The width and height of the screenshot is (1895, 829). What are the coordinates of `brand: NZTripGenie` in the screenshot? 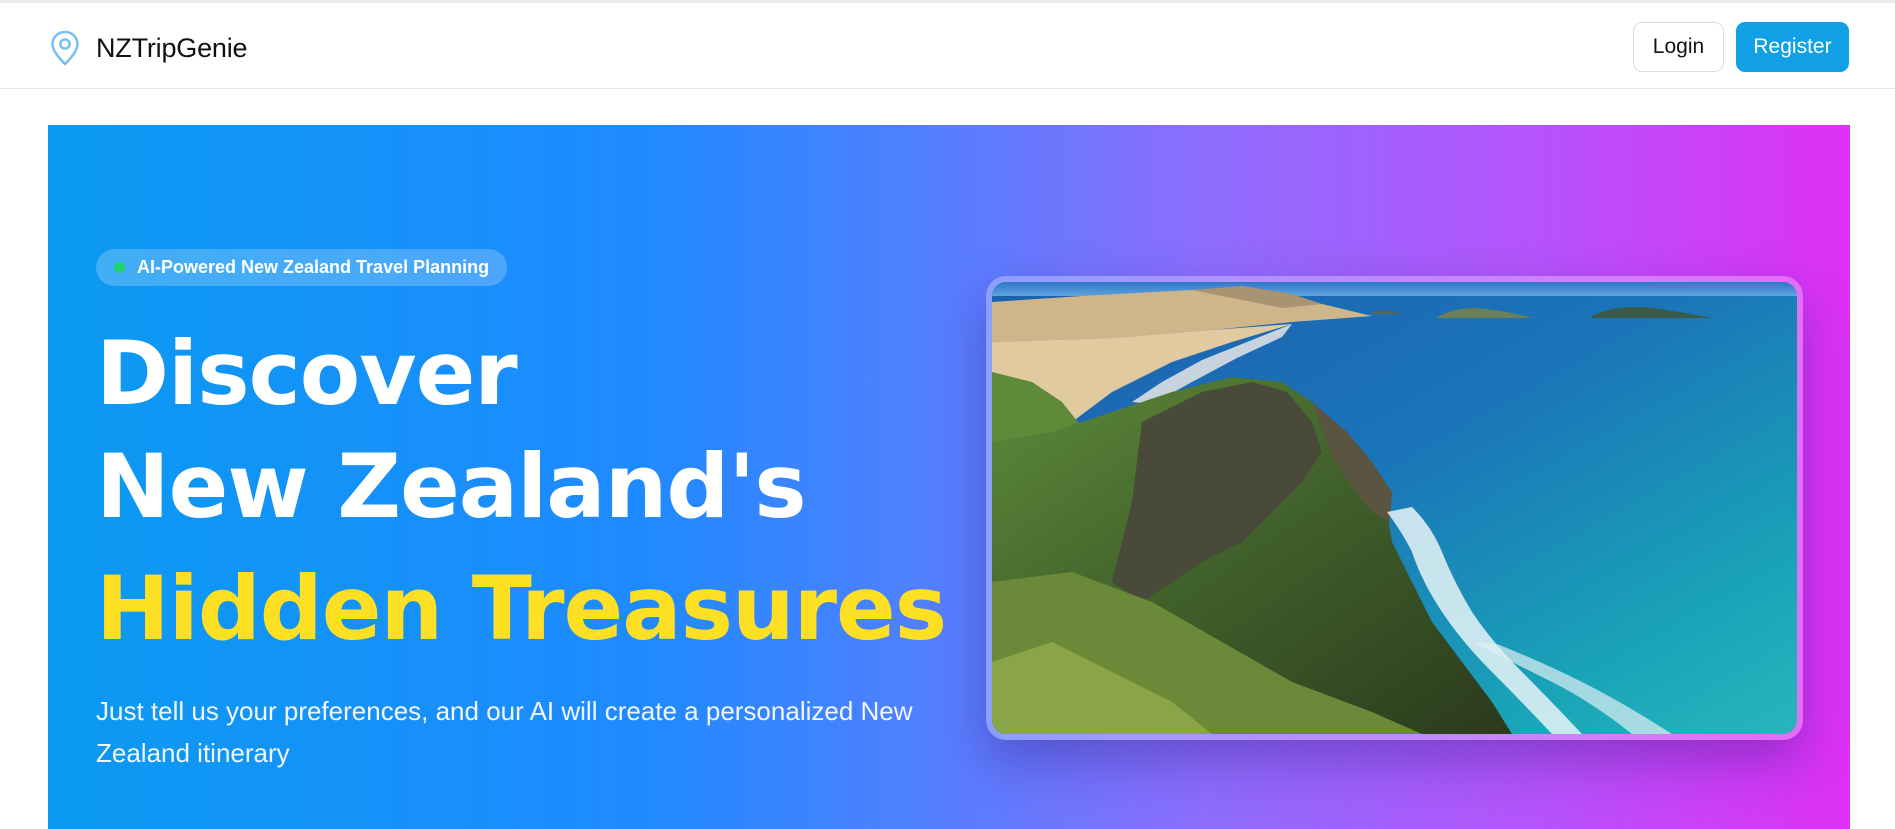 It's located at (148, 48).